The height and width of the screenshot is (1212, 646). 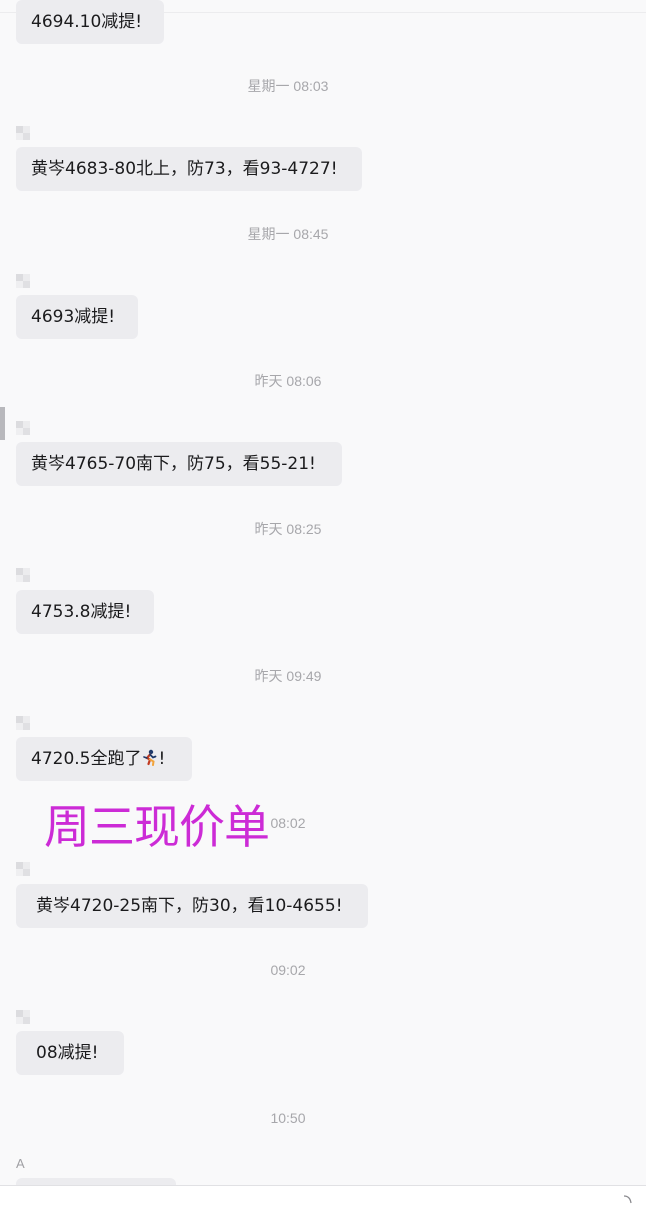 I want to click on message-text: 黄岑4720-25南下，防30，看10-4655!, so click(x=189, y=906).